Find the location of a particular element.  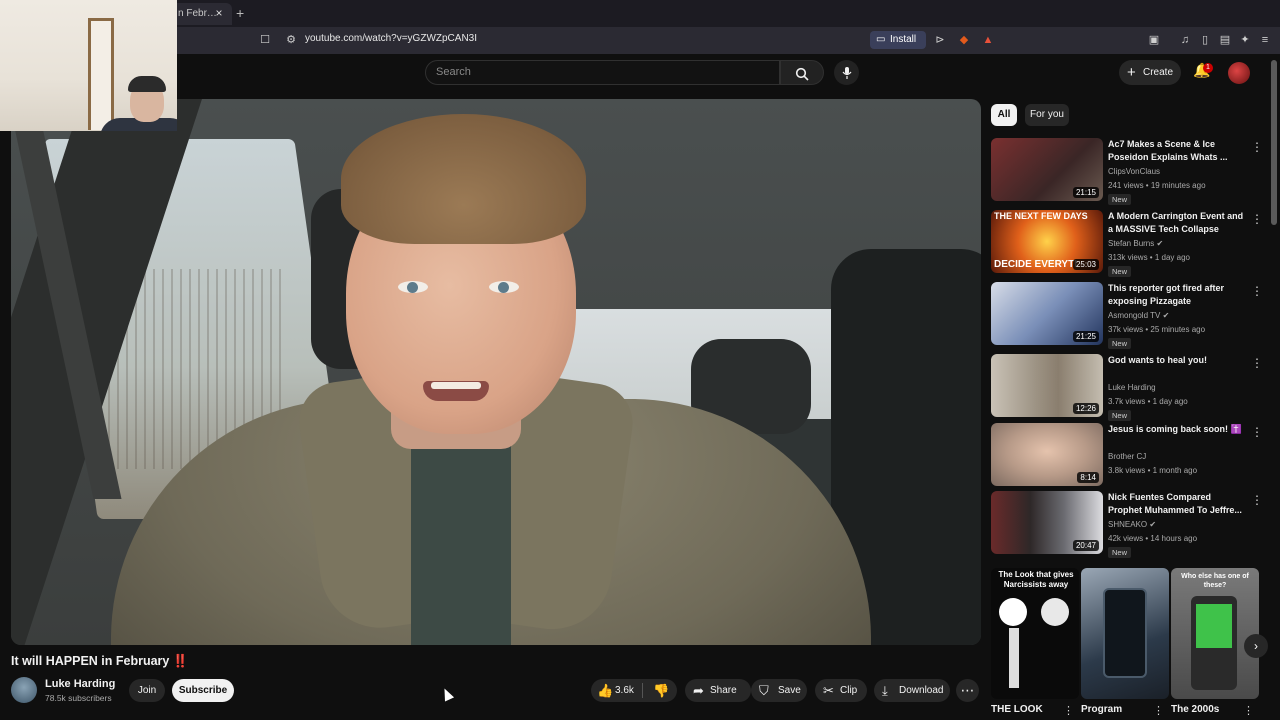

recommendation-thumbnail: 21:15 is located at coordinates (1047, 169).